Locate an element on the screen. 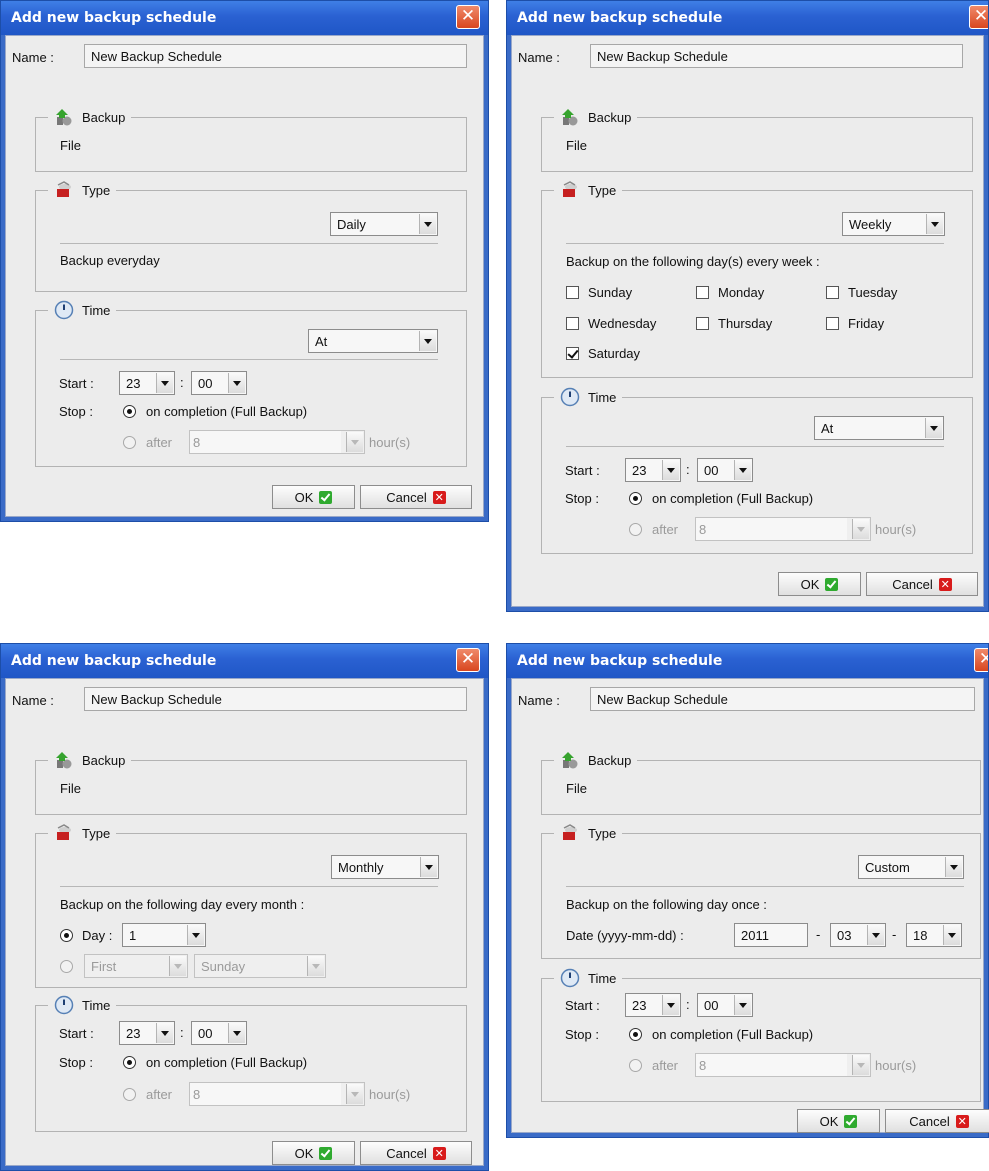 This screenshot has height=1171, width=989. day-checkbox-sunday is located at coordinates (572, 292).